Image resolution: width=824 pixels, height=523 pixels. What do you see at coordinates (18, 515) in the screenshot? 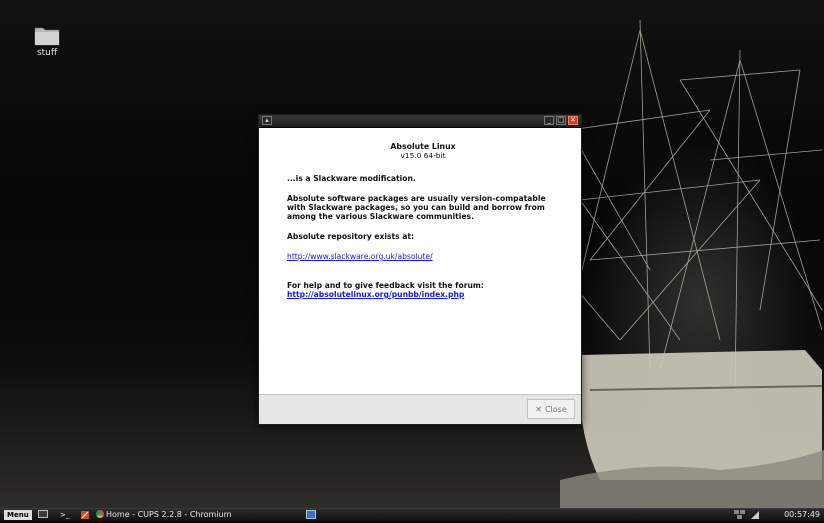
I see `start-menu-button: Menu` at bounding box center [18, 515].